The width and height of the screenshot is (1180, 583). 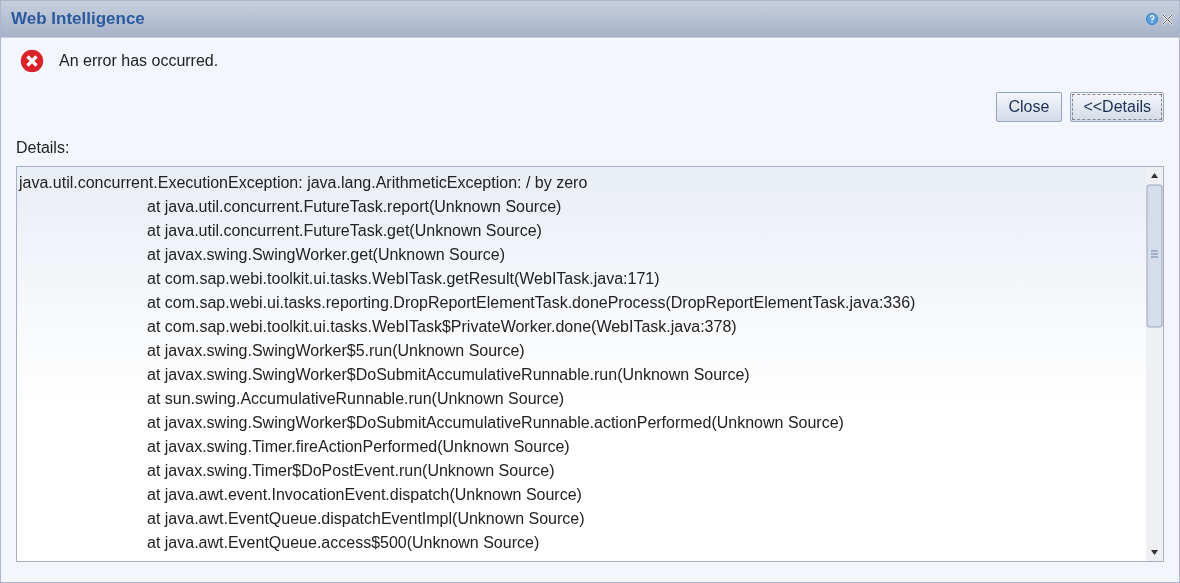 I want to click on help-icon, so click(x=1152, y=19).